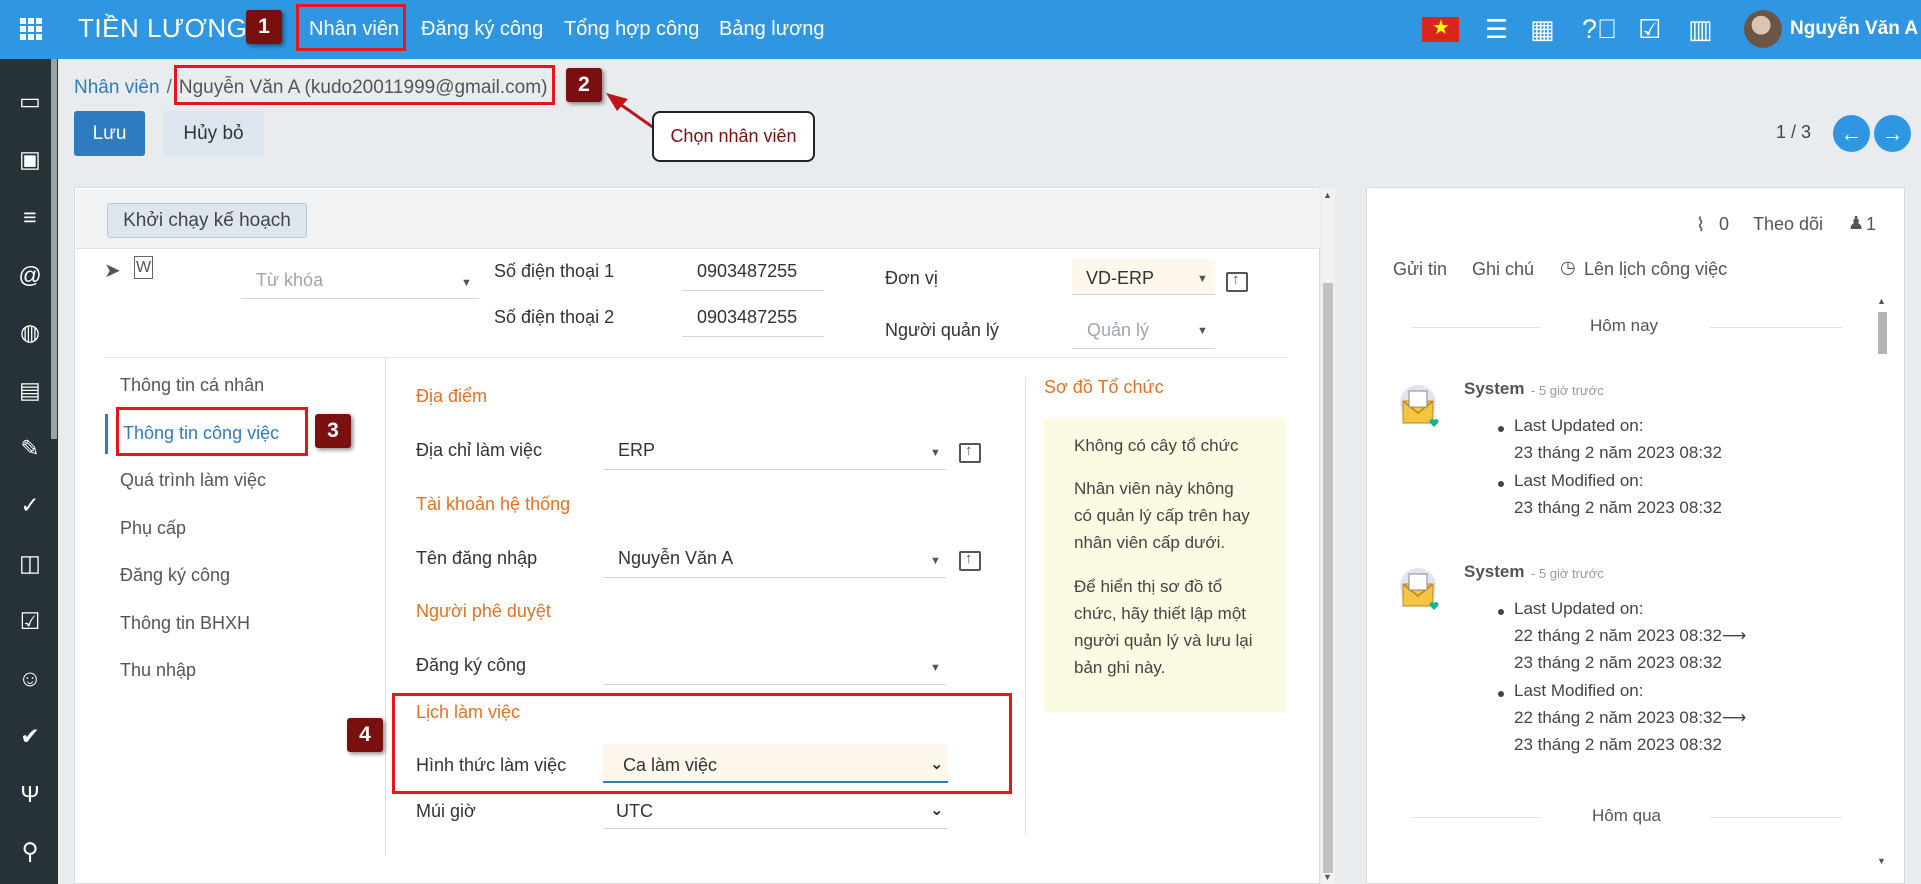 The height and width of the screenshot is (884, 1921). What do you see at coordinates (774, 684) in the screenshot?
I see `attendance-approver-underline` at bounding box center [774, 684].